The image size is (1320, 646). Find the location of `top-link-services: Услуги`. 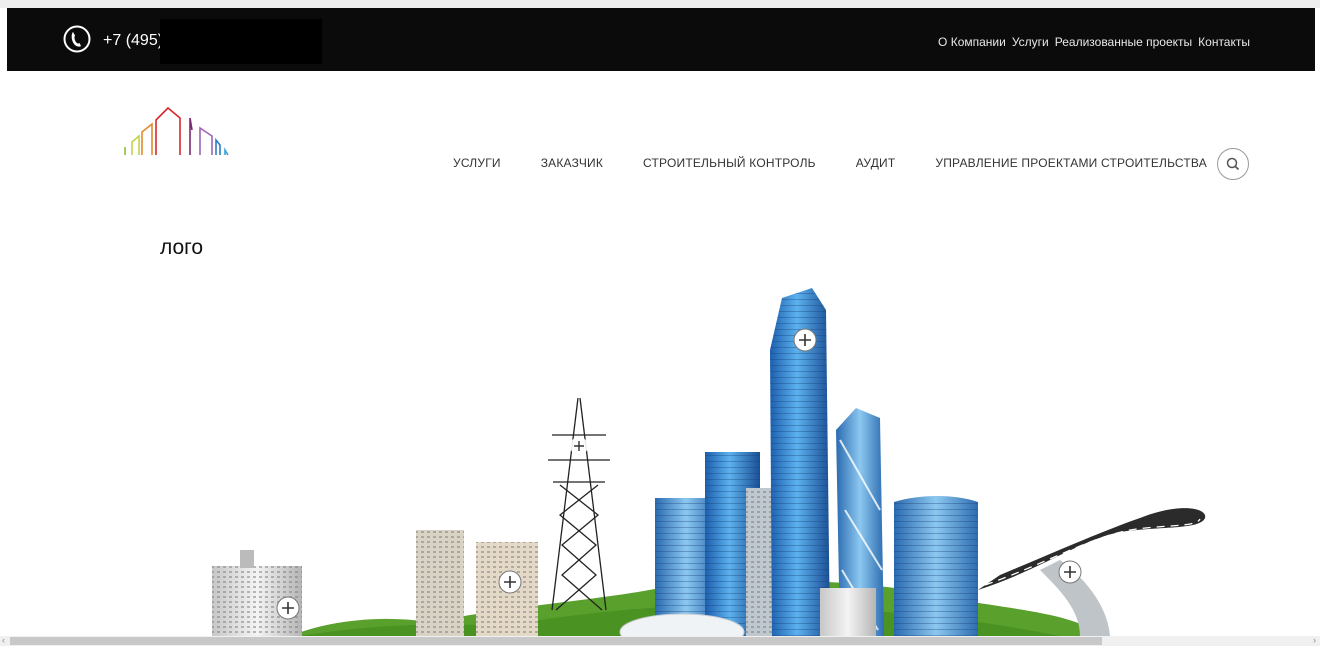

top-link-services: Услуги is located at coordinates (1030, 42).